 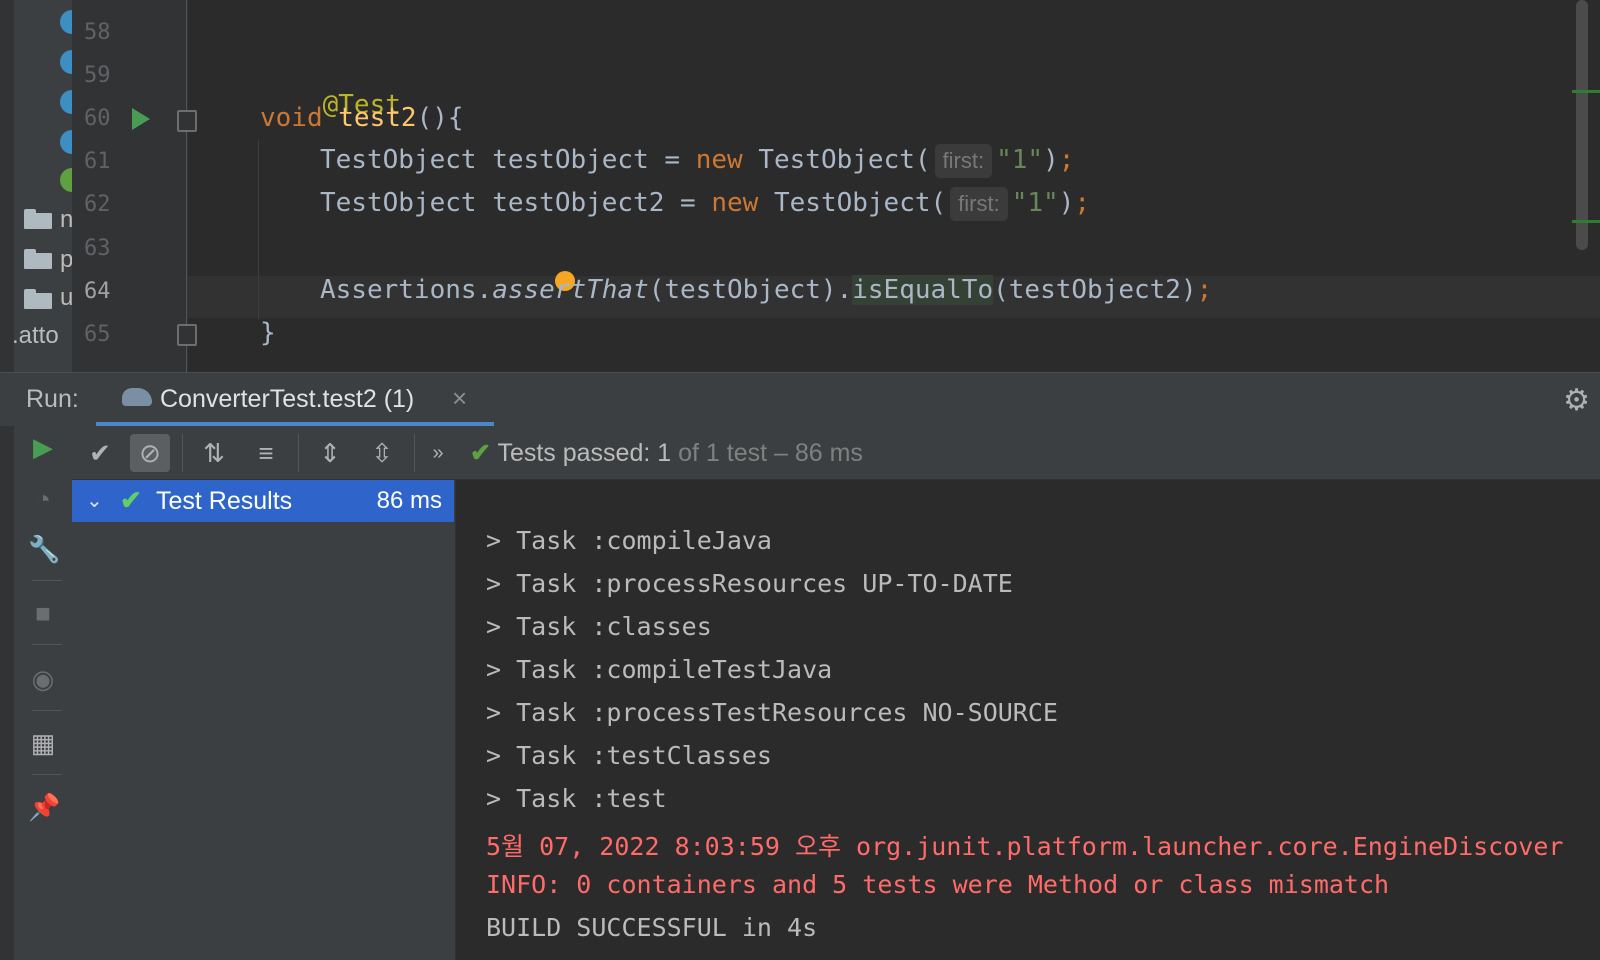 I want to click on run-label: Run:, so click(x=52, y=399).